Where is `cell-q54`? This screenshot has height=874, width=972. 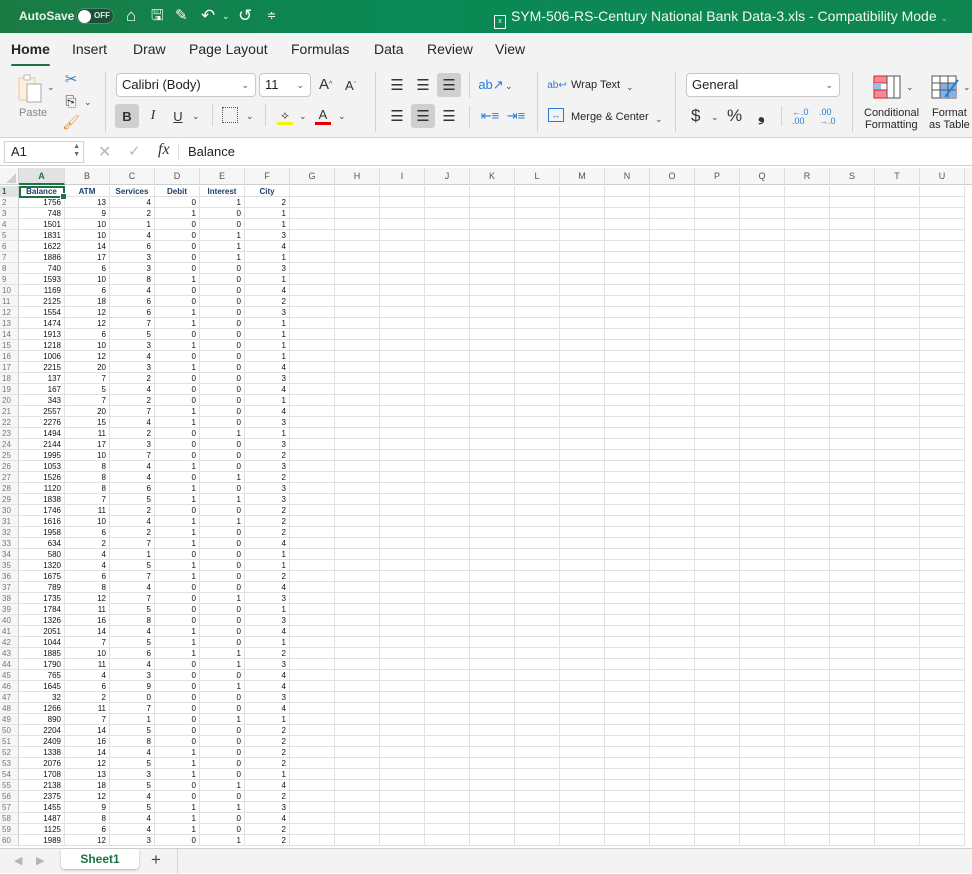
cell-q54 is located at coordinates (762, 774).